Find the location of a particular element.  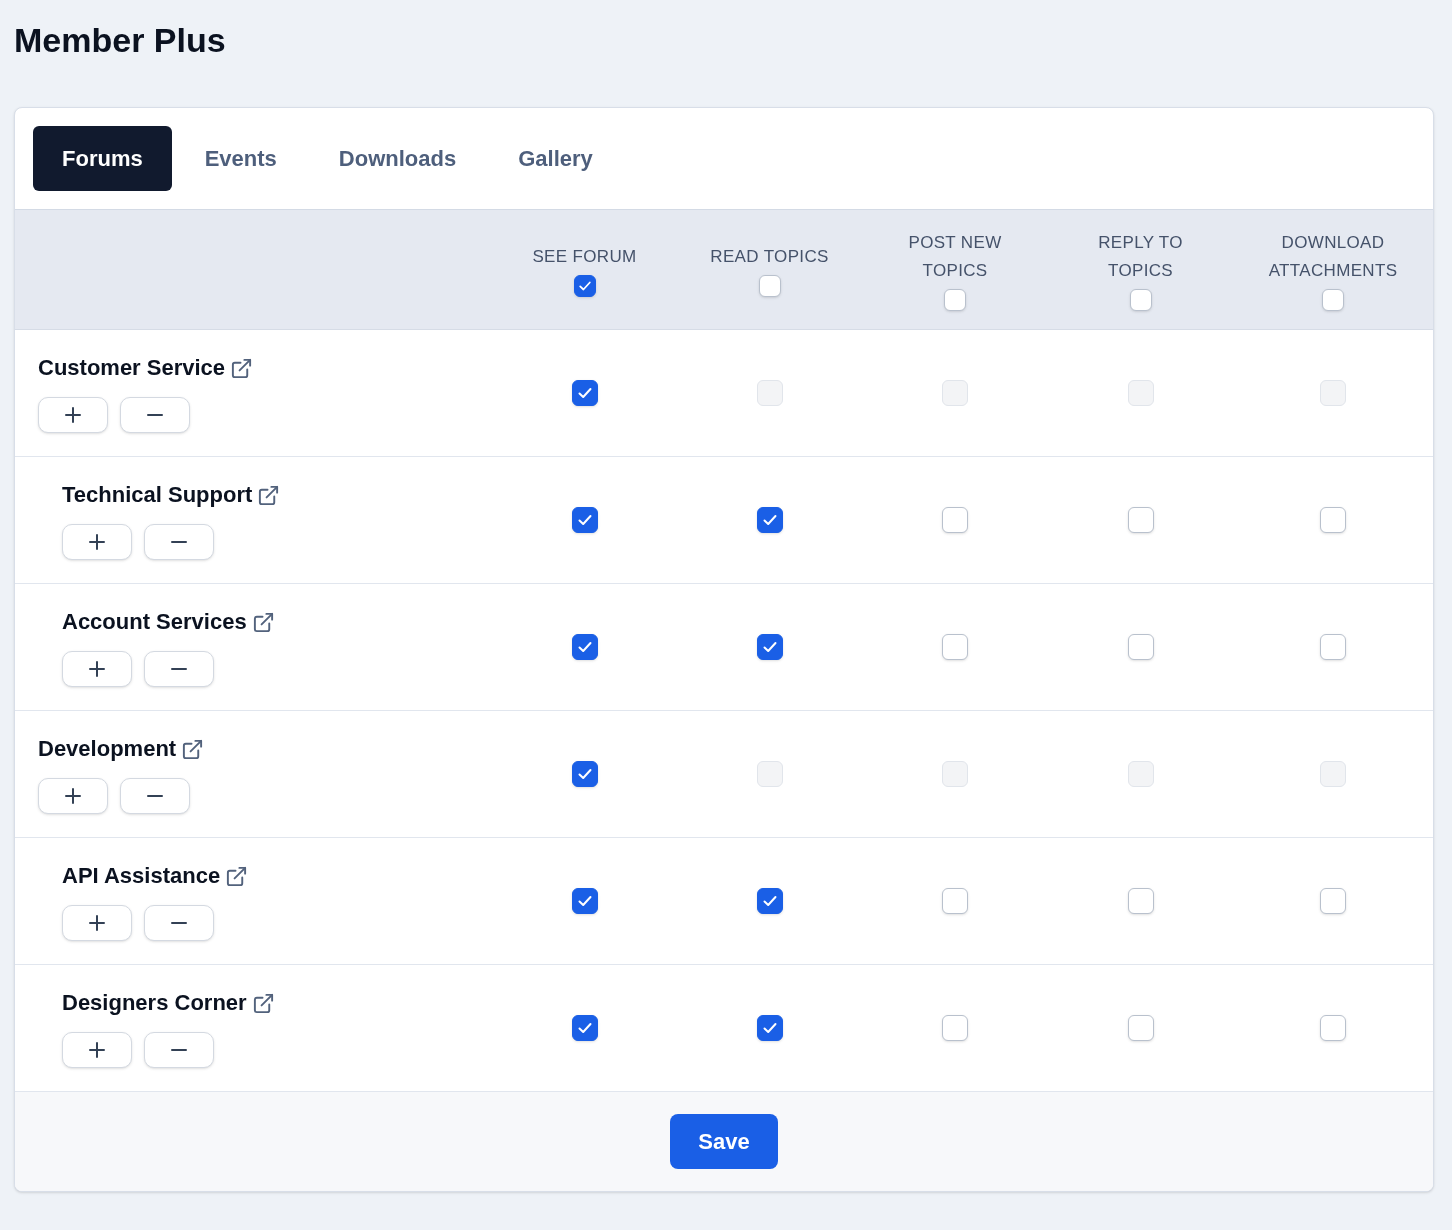

save-button: Save is located at coordinates (724, 1141).